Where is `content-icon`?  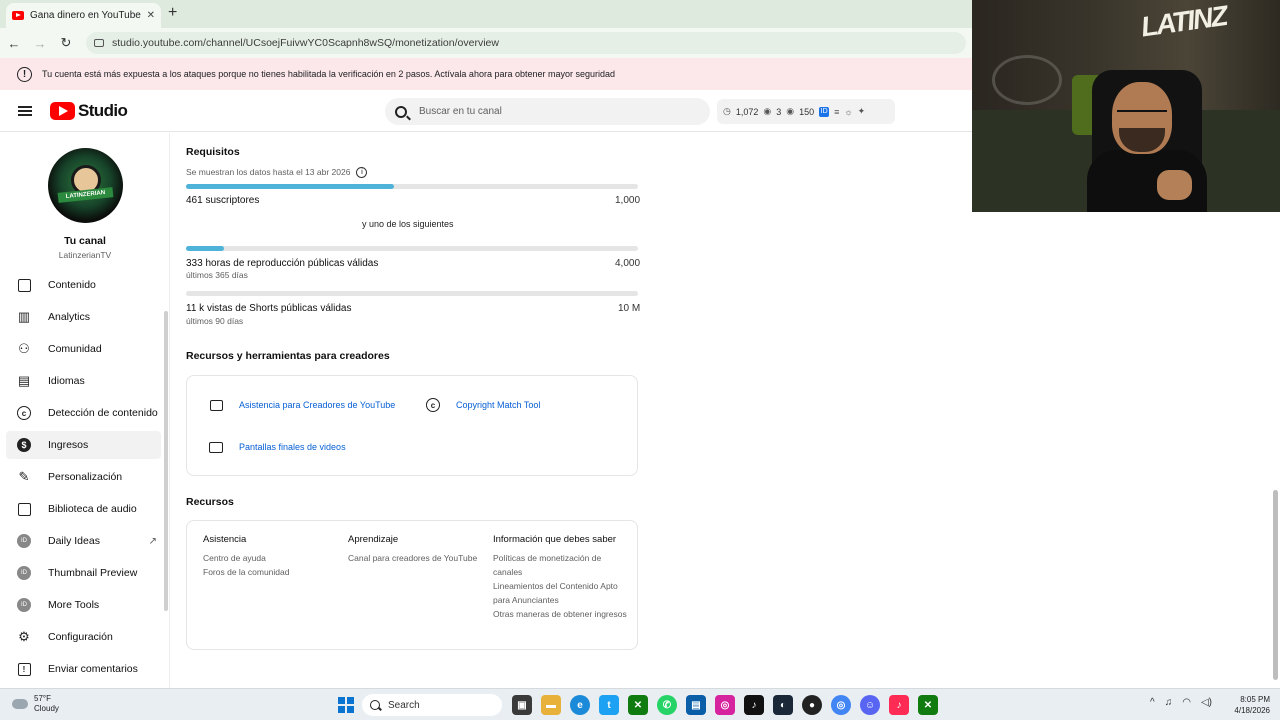 content-icon is located at coordinates (24, 285).